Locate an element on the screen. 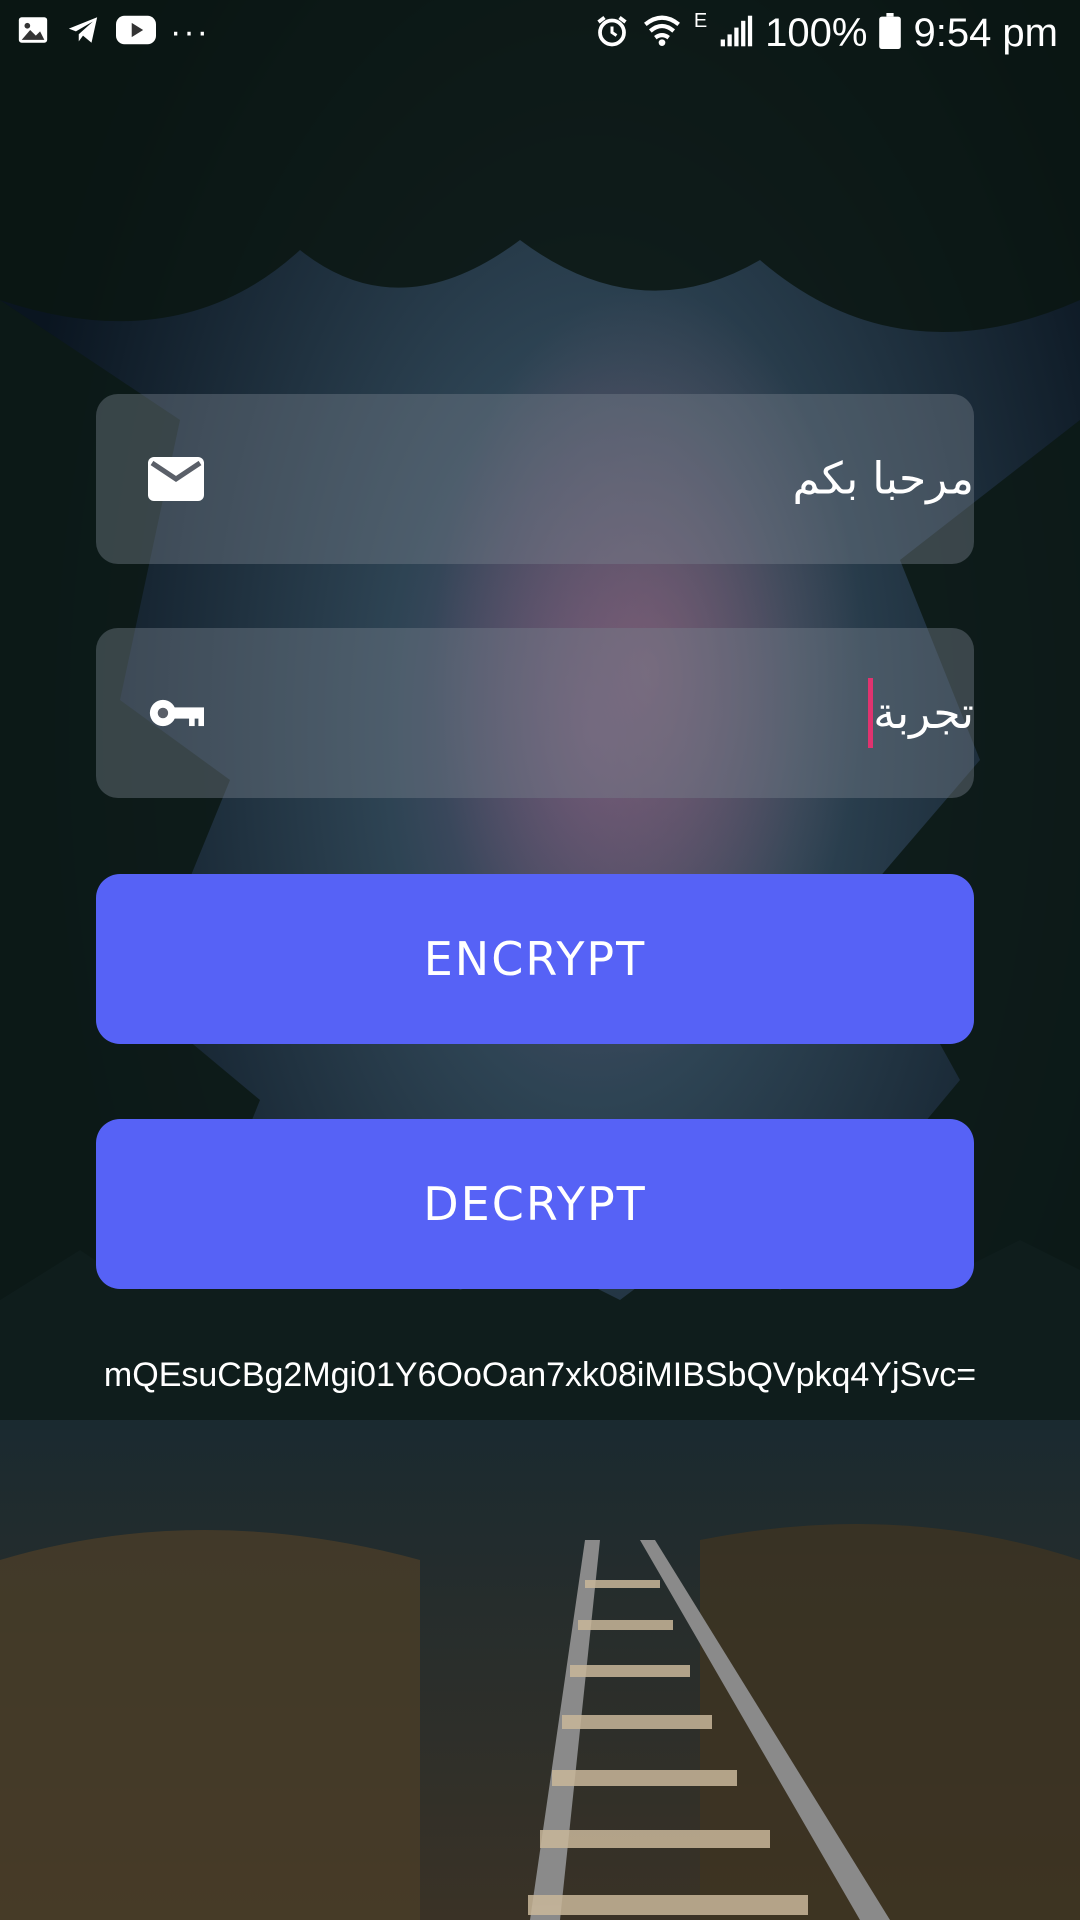 The height and width of the screenshot is (1920, 1080). message-input-value: مرحبا بكم is located at coordinates (883, 479).